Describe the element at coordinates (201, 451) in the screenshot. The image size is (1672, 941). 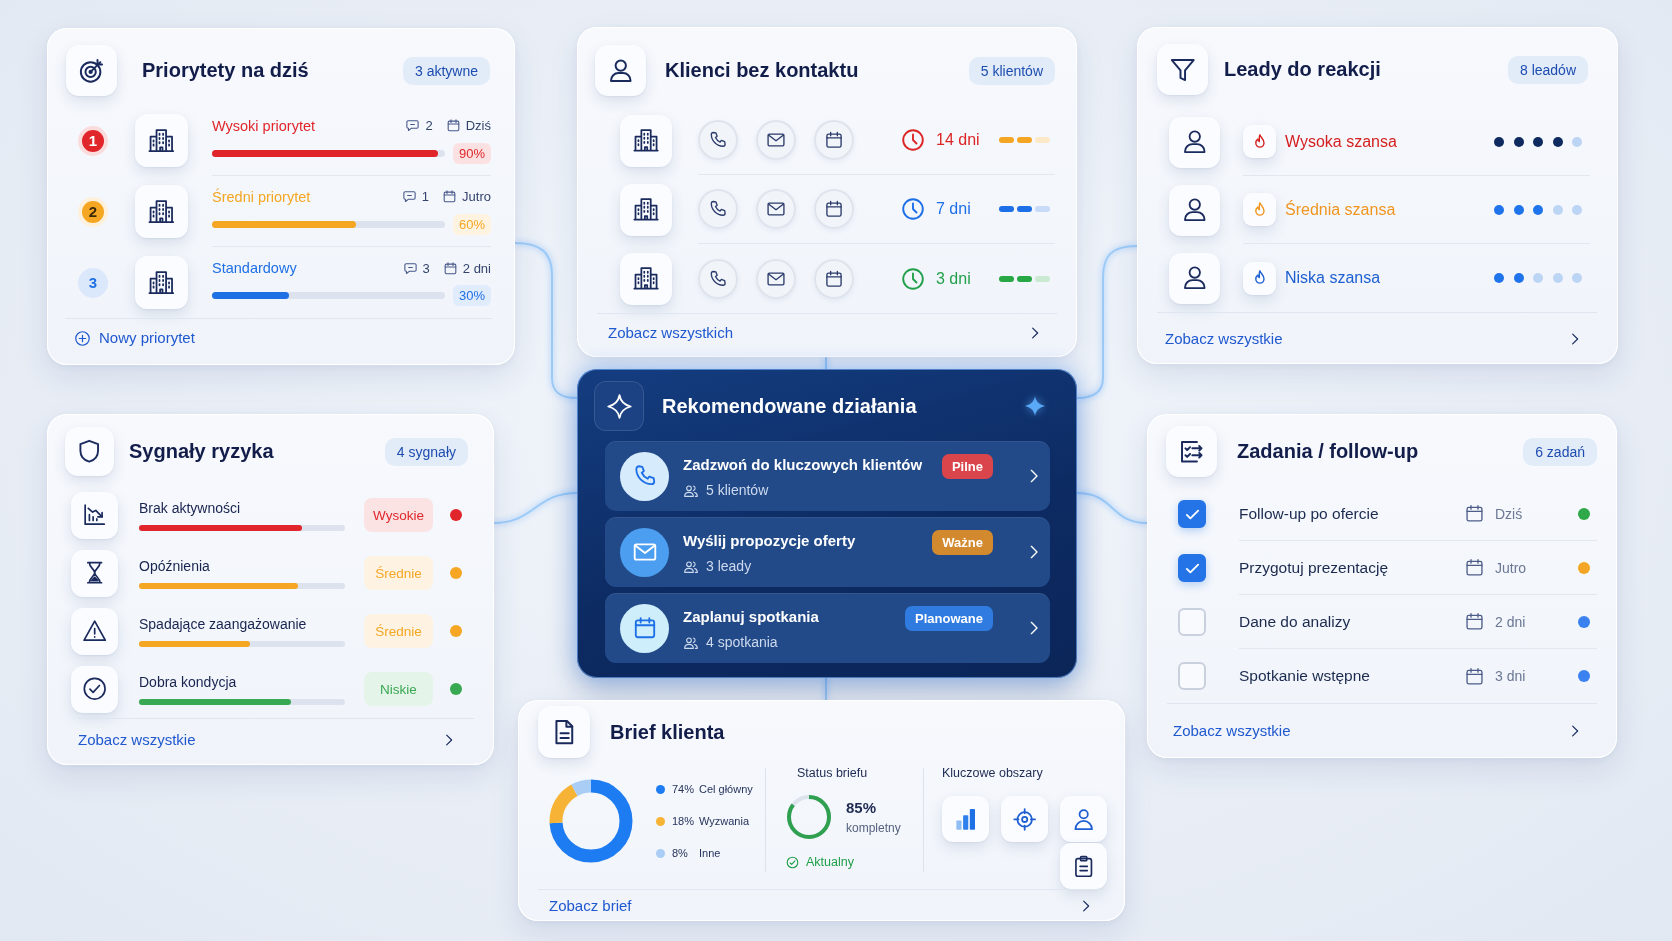
I see `card-title: Sygnały ryzyka` at that location.